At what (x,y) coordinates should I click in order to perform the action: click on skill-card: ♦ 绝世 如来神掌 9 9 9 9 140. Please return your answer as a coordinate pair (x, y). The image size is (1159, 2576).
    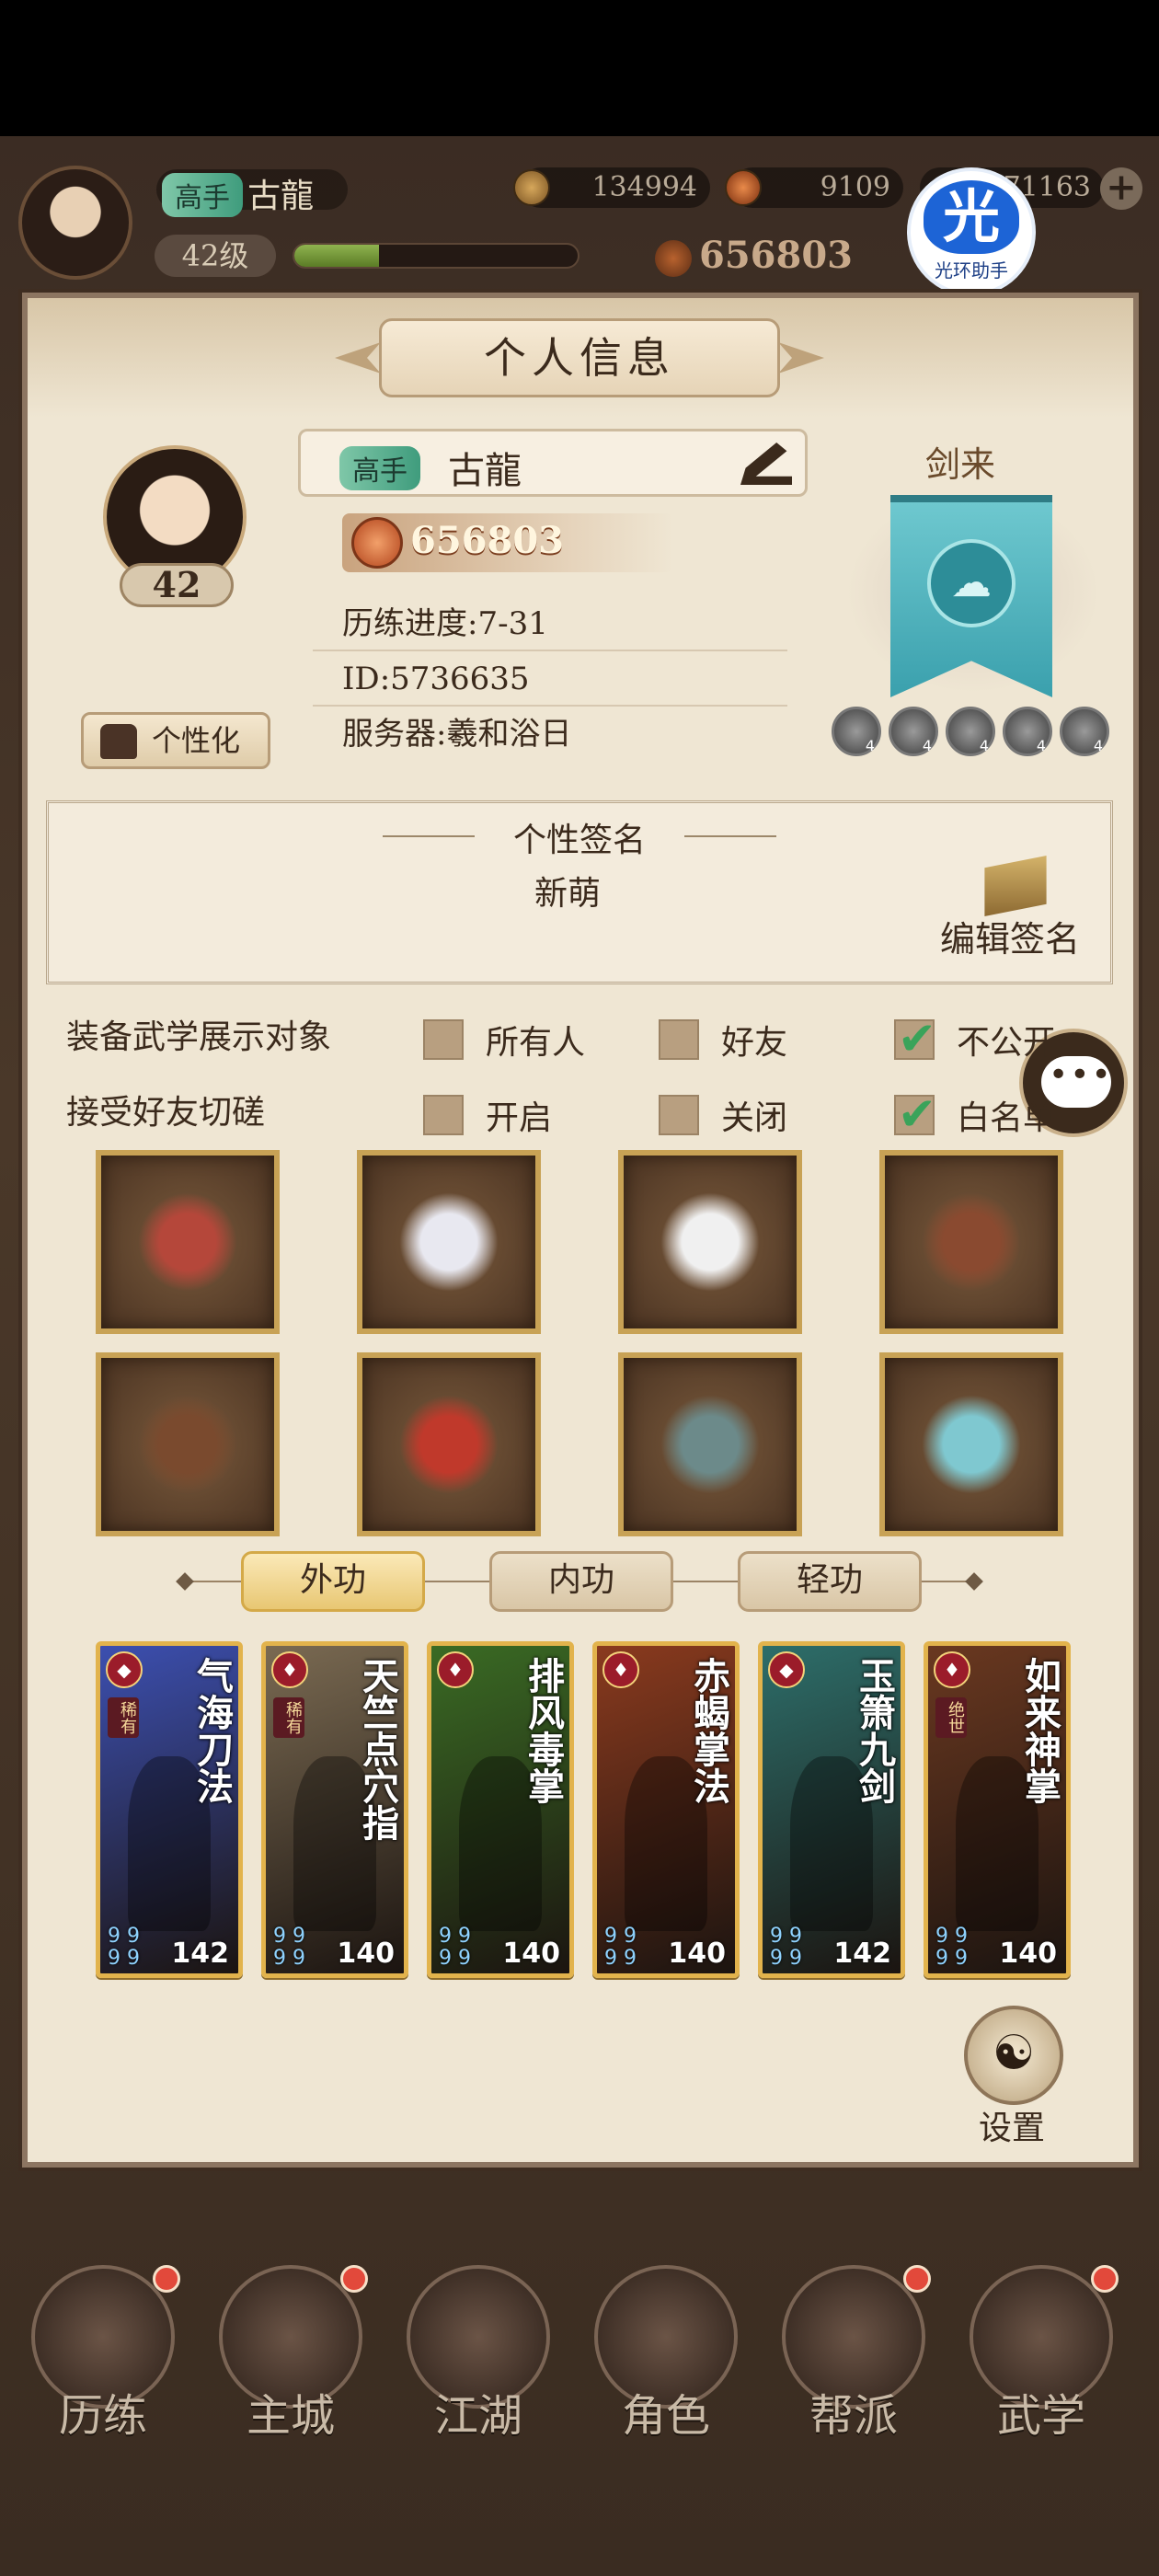
    Looking at the image, I should click on (997, 1809).